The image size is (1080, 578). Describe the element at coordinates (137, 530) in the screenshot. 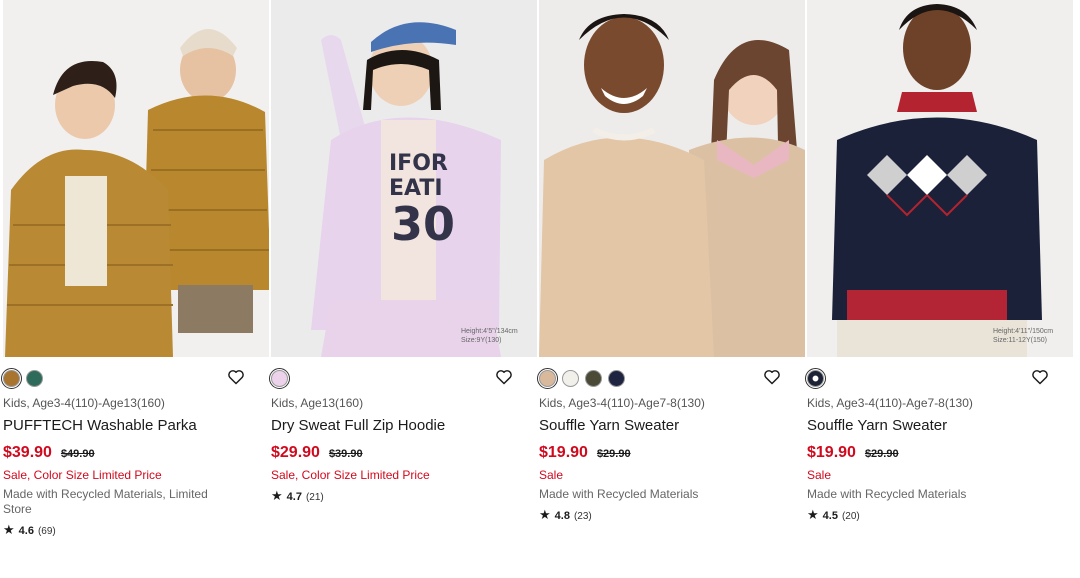

I see `rating: ★ 4.6 (69)` at that location.